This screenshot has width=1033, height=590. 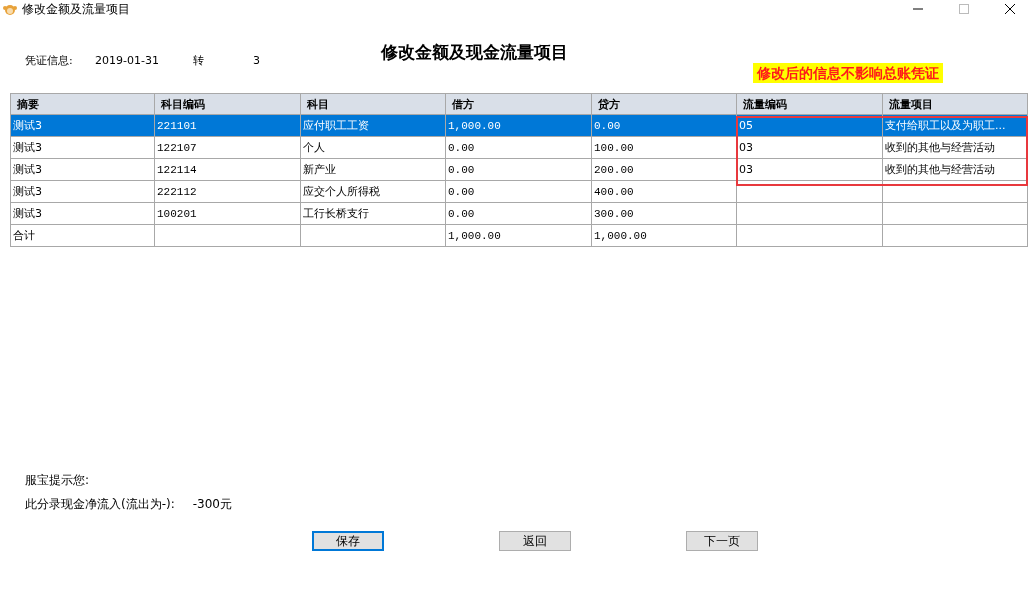 I want to click on table-cell: 122107, so click(x=227, y=147).